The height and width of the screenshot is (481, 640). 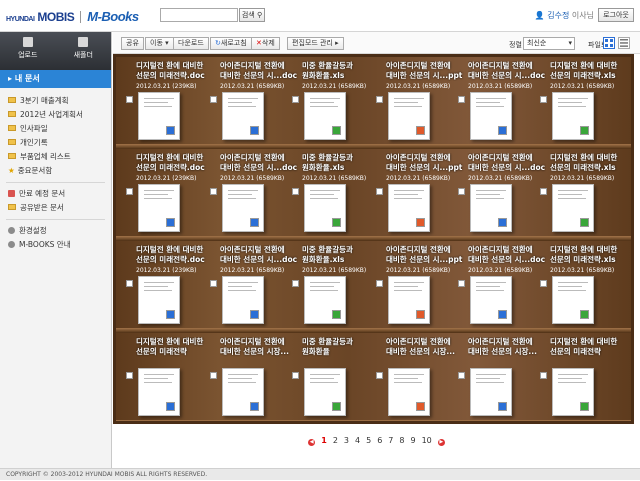 I want to click on refresh-button: ↻새로고침, so click(x=231, y=43).